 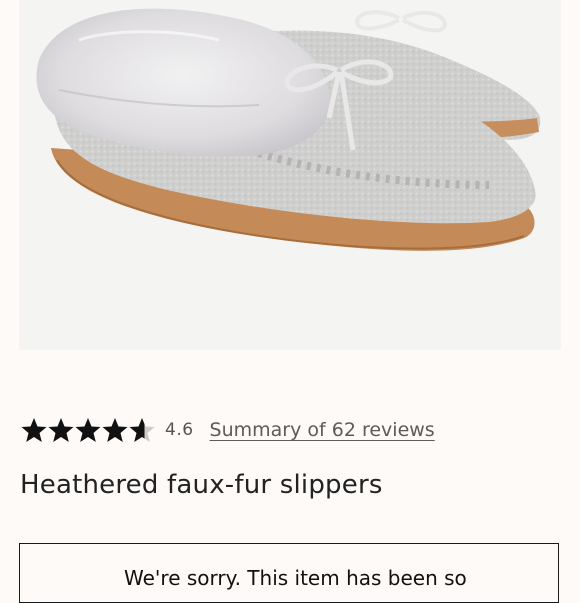 I want to click on reviews-summary-link: Summary of 62 reviews, so click(x=322, y=430).